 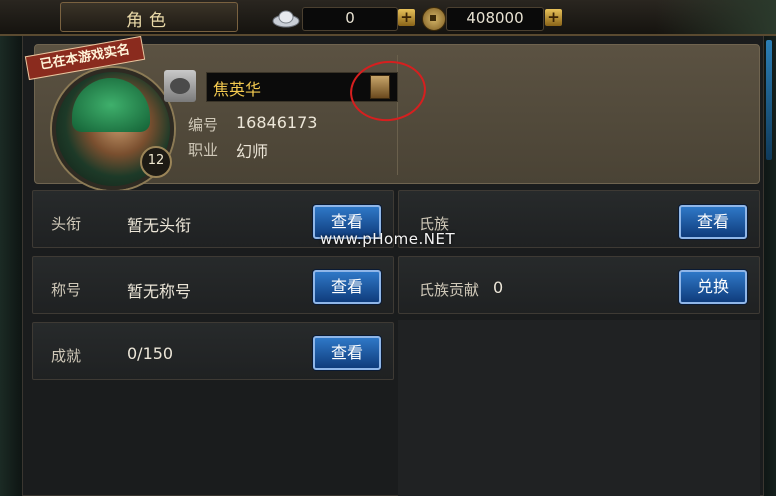 I want to click on gold-value: 408000, so click(x=495, y=18).